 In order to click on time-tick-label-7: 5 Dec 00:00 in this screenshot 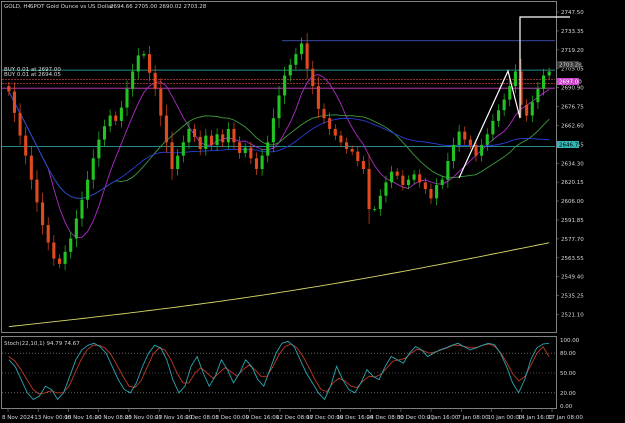, I will do `click(233, 418)`.